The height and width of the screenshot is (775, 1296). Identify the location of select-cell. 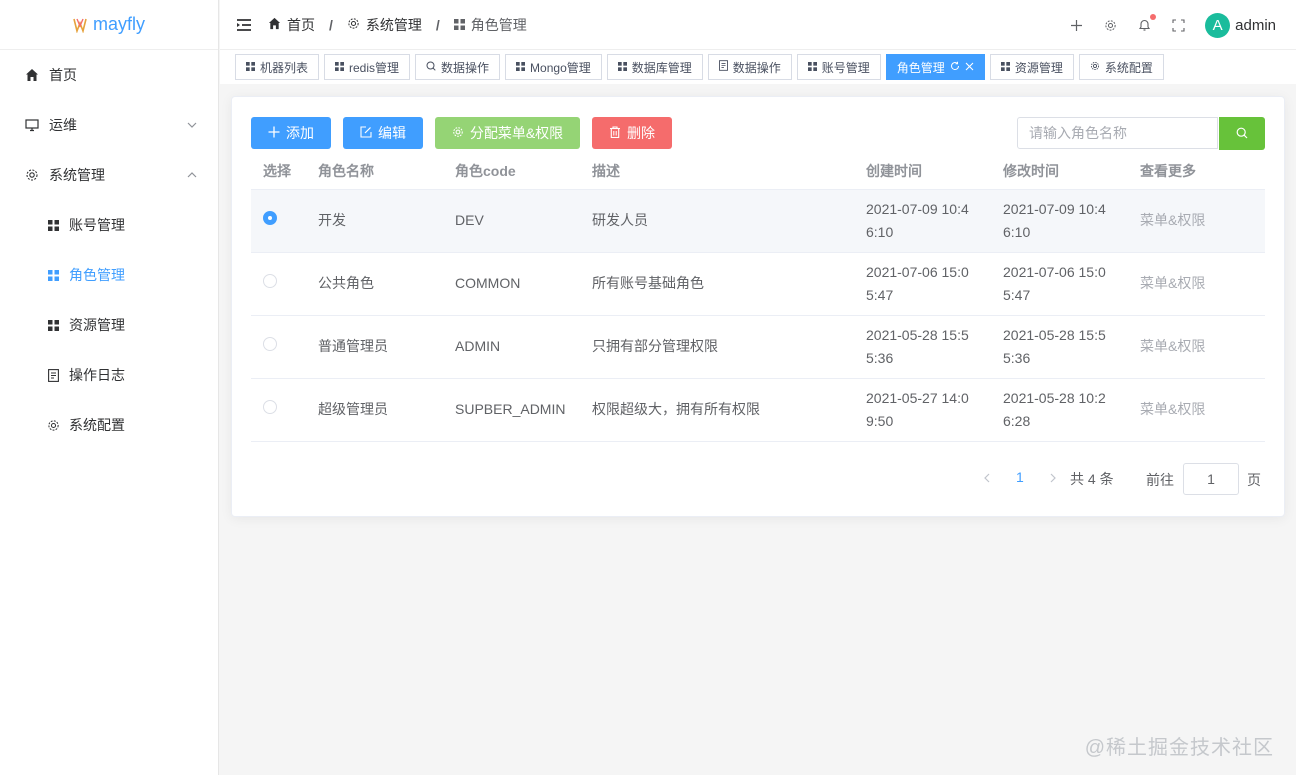
(278, 284).